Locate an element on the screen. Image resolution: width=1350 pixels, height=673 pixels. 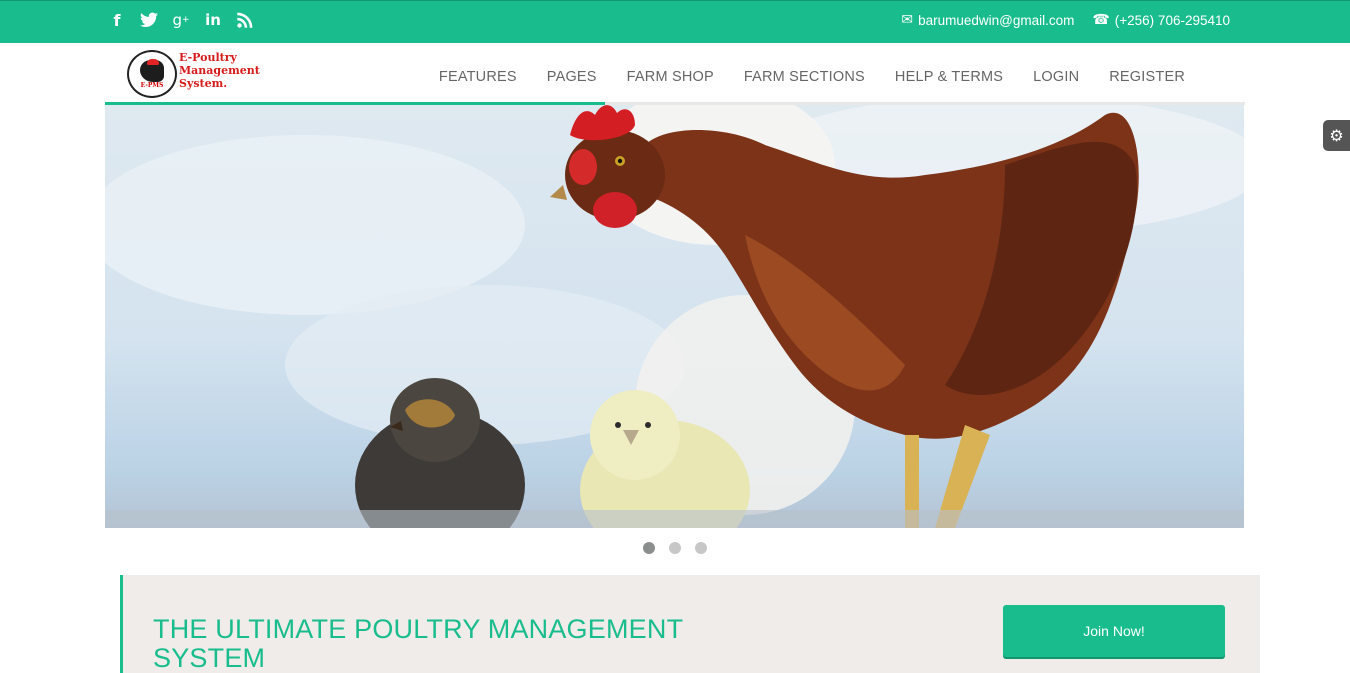
join-now-button: Join Now! is located at coordinates (1114, 631).